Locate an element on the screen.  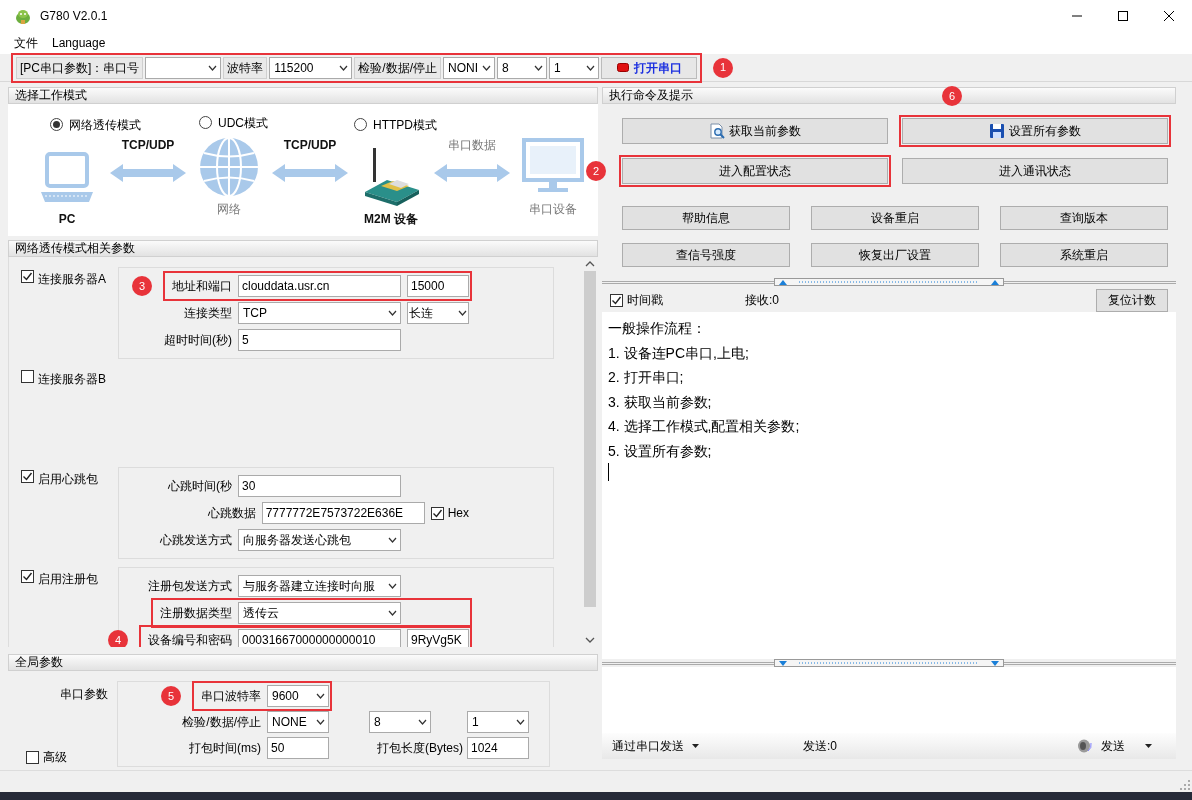
send-mode-dropdown: 通过串口发送 is located at coordinates (655, 746).